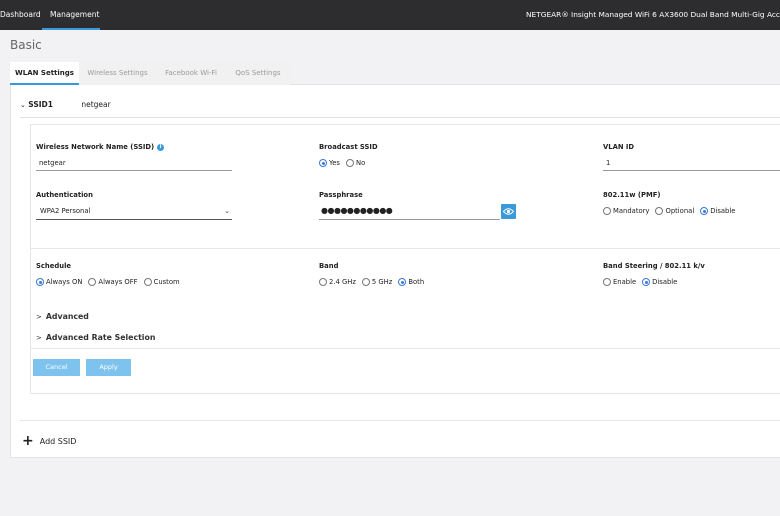 Image resolution: width=780 pixels, height=516 pixels. Describe the element at coordinates (329, 266) in the screenshot. I see `band-label: Band` at that location.